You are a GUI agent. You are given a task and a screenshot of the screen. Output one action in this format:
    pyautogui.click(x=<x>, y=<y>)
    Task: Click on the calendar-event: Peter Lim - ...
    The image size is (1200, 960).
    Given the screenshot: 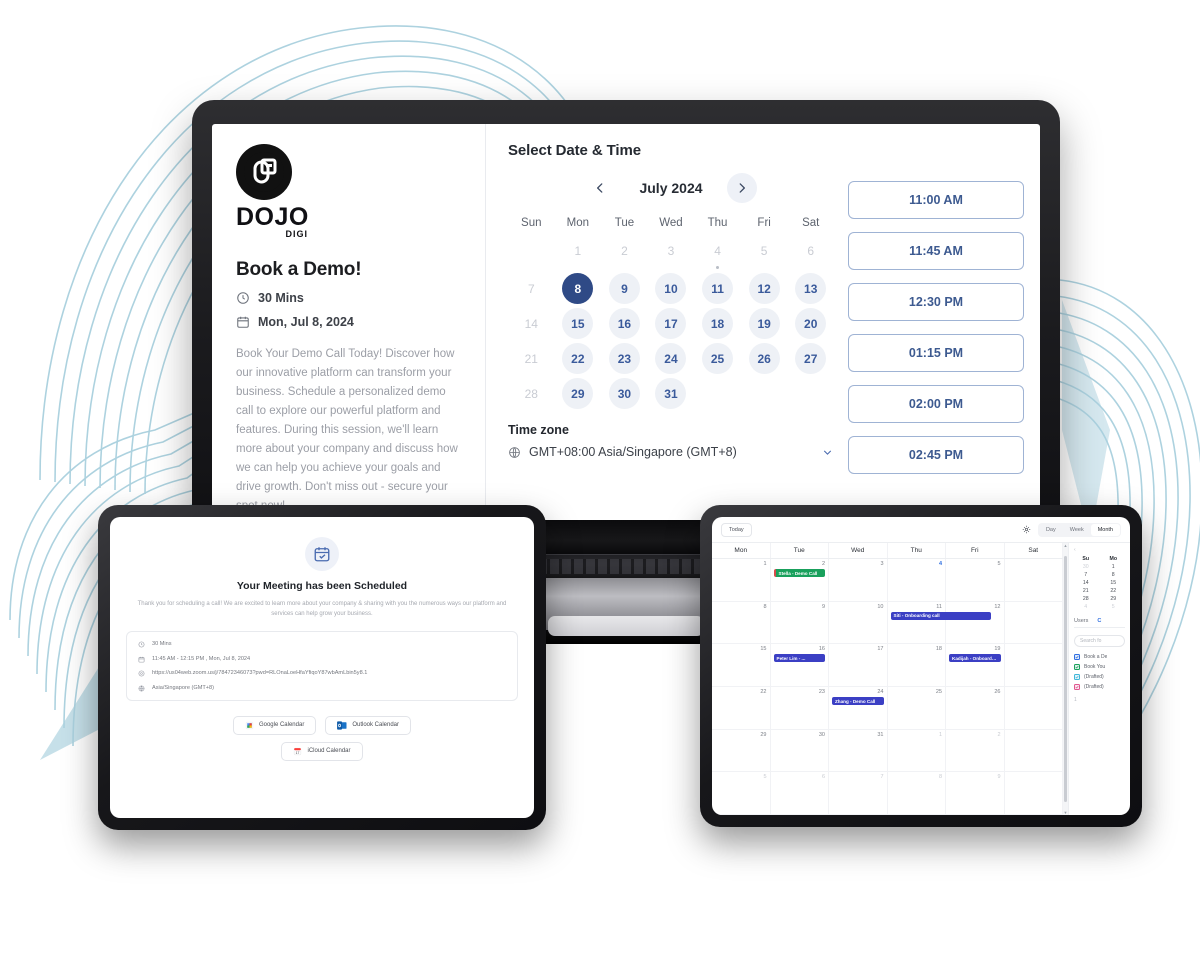 What is the action you would take?
    pyautogui.click(x=799, y=658)
    